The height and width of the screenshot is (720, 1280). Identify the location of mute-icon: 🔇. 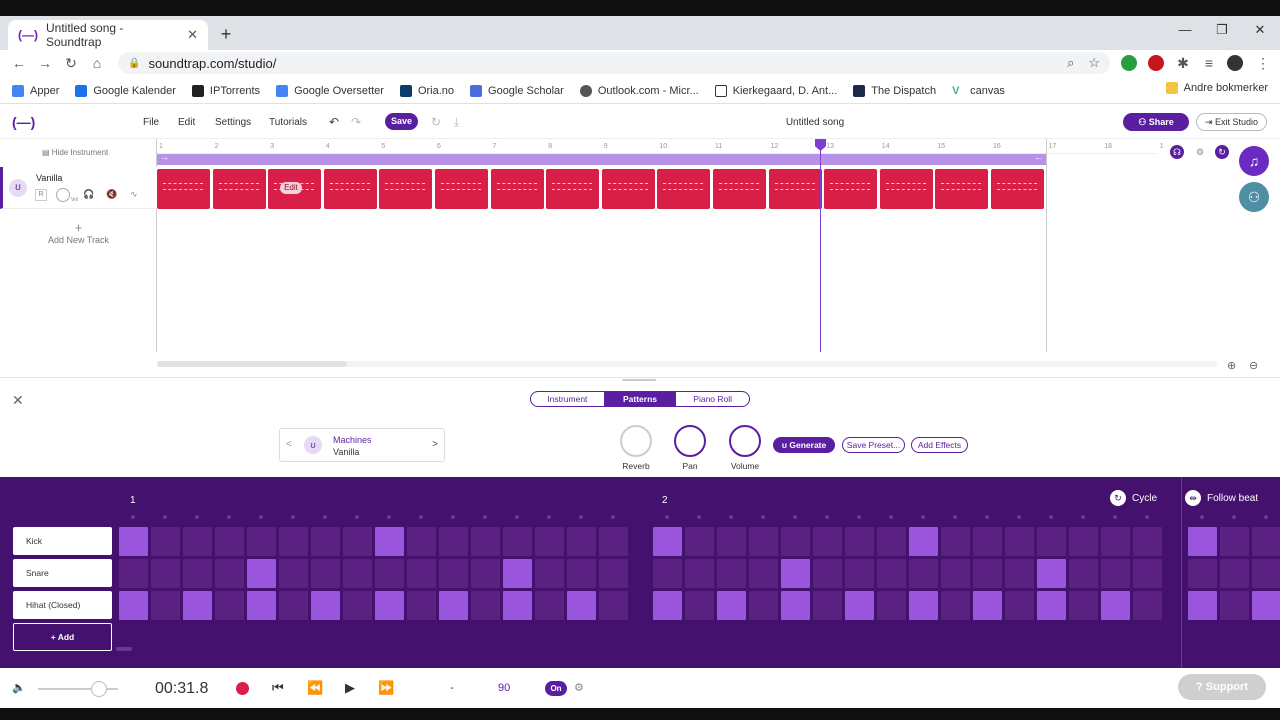
(111, 194).